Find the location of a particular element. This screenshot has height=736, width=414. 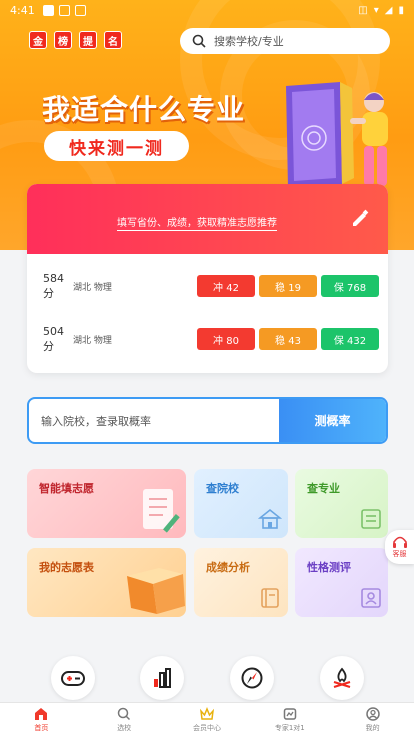

score-hint: 填写省份、成绩，获取精准志愿推荐 is located at coordinates (197, 222).